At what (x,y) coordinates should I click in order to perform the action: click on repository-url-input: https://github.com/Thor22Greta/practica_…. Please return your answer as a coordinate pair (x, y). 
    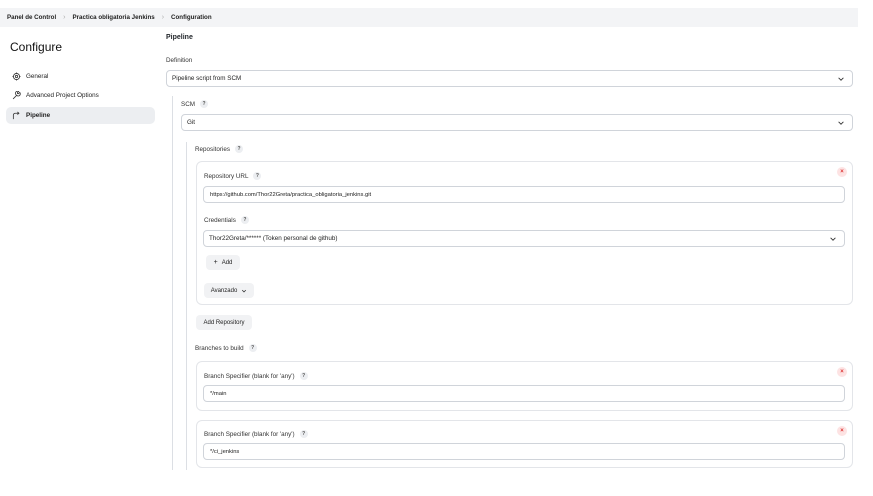
    Looking at the image, I should click on (524, 194).